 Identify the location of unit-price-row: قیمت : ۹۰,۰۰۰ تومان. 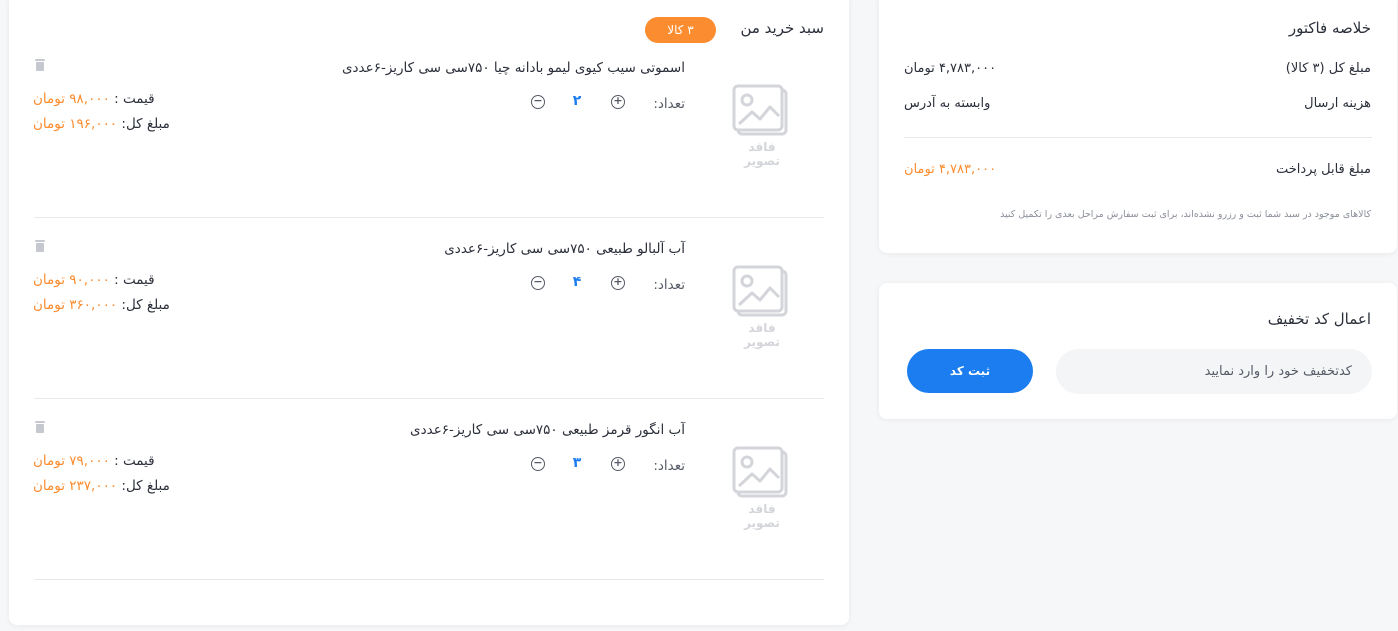
(94, 280).